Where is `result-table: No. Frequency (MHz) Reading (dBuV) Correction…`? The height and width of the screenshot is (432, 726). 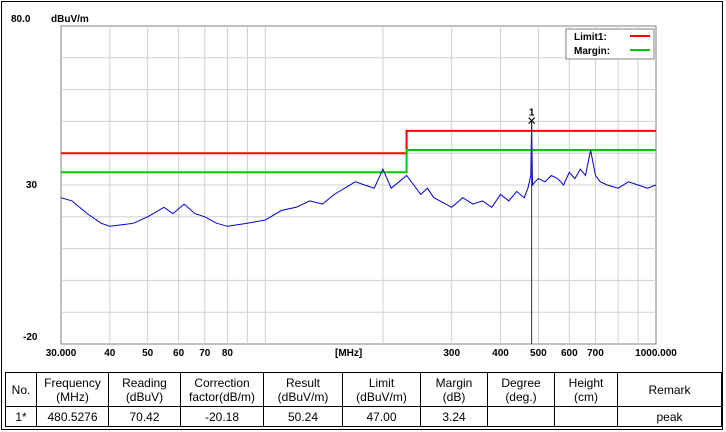
result-table: No. Frequency (MHz) Reading (dBuV) Correction… is located at coordinates (363, 399).